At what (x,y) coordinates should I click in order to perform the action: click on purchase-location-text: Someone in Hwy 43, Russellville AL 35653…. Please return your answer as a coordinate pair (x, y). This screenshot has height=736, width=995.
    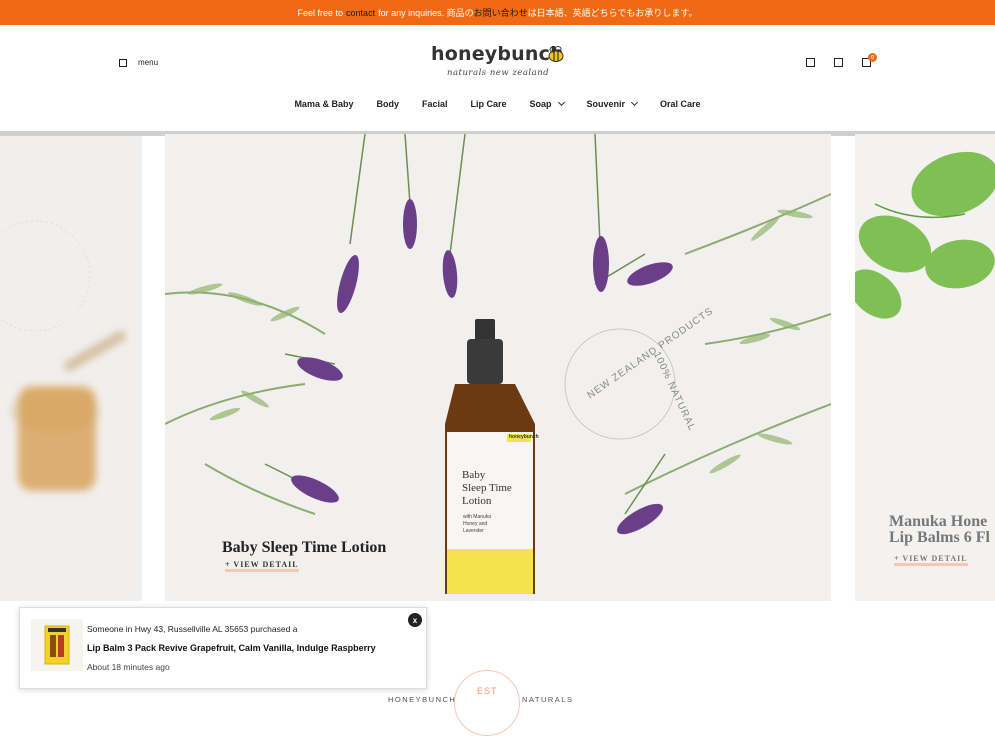
    Looking at the image, I should click on (192, 629).